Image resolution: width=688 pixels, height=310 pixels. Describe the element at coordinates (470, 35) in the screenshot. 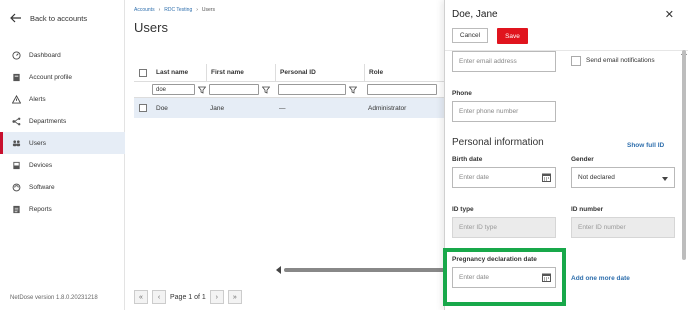

I see `cancel-button: Cancel` at that location.